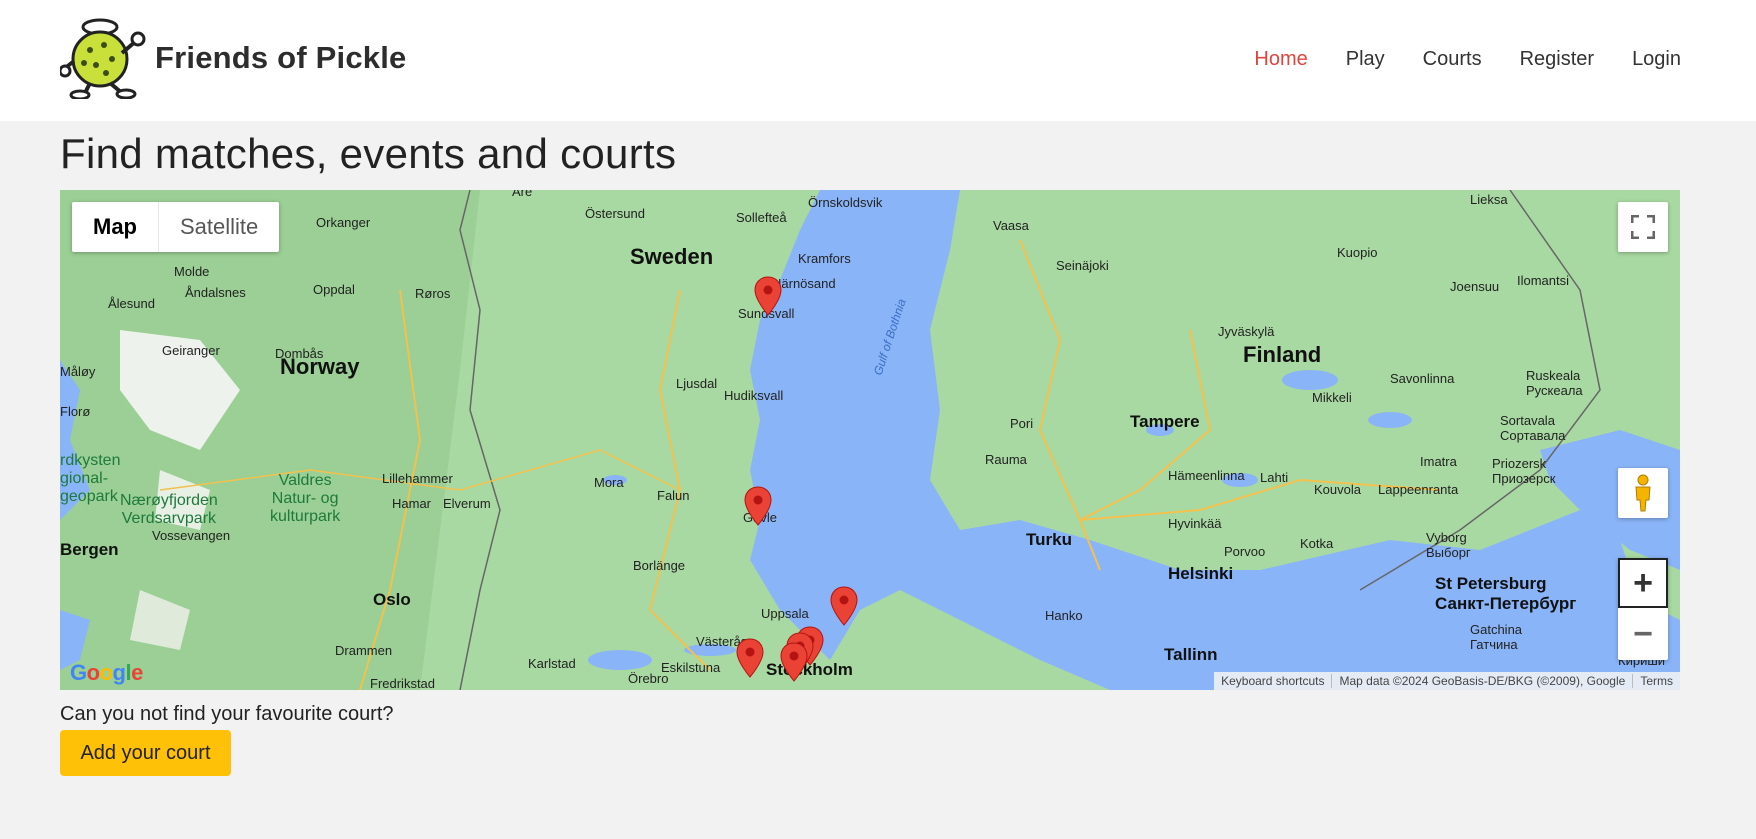 This screenshot has height=839, width=1756. Describe the element at coordinates (1282, 354) in the screenshot. I see `map-label-finland: Finland` at that location.